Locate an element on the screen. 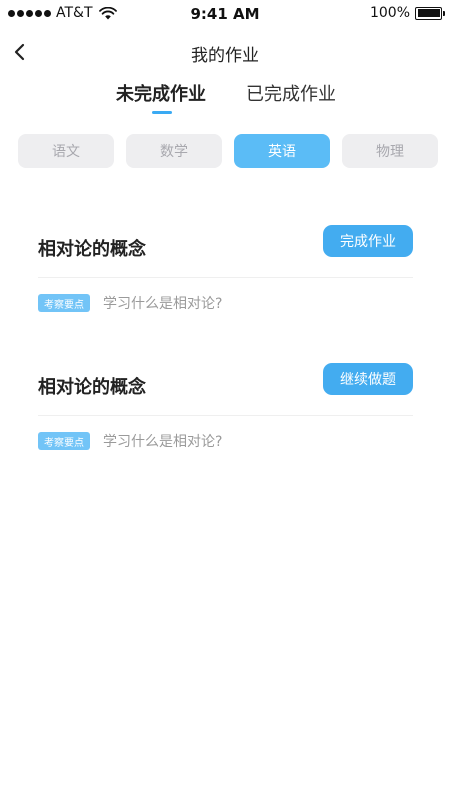 The width and height of the screenshot is (450, 800). subject-chip-math: 数学 is located at coordinates (174, 151).